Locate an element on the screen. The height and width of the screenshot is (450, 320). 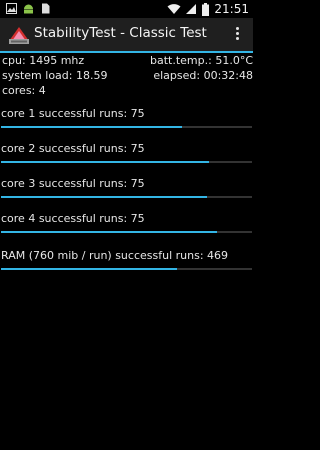
system-icons: 21:51 is located at coordinates (208, 9).